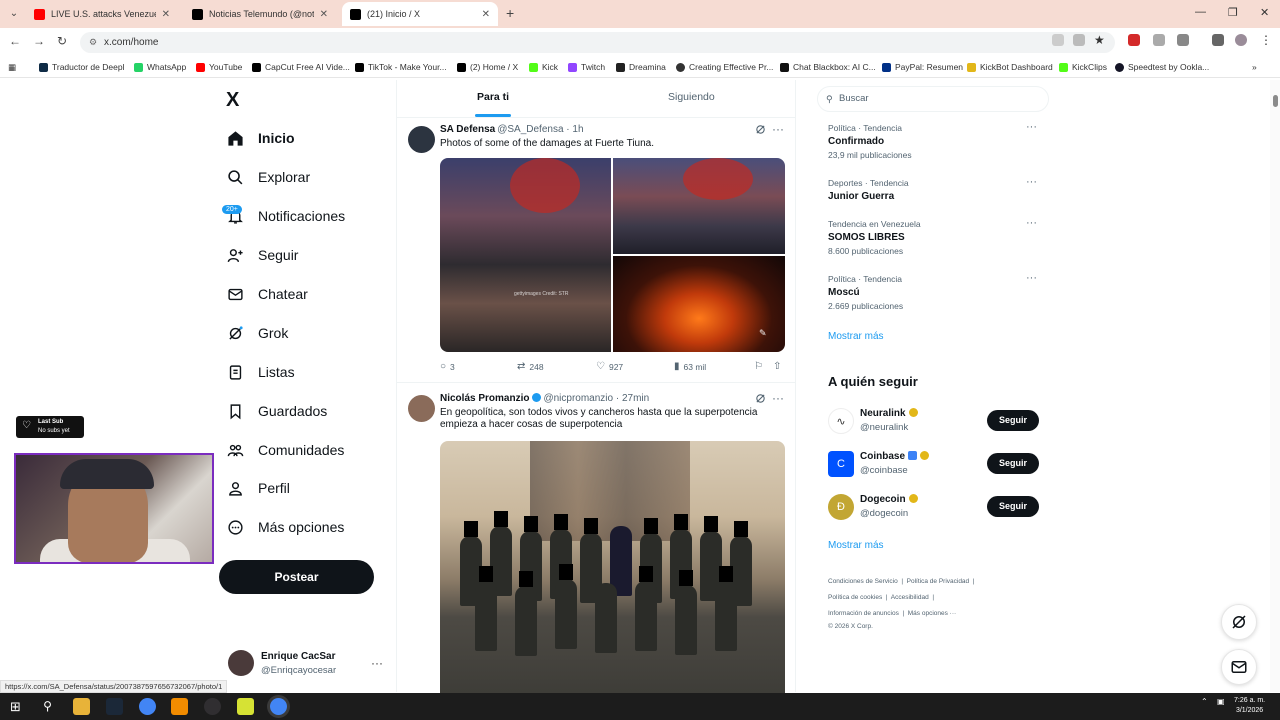 Image resolution: width=1280 pixels, height=720 pixels. I want to click on media-control-icon, so click(1218, 40).